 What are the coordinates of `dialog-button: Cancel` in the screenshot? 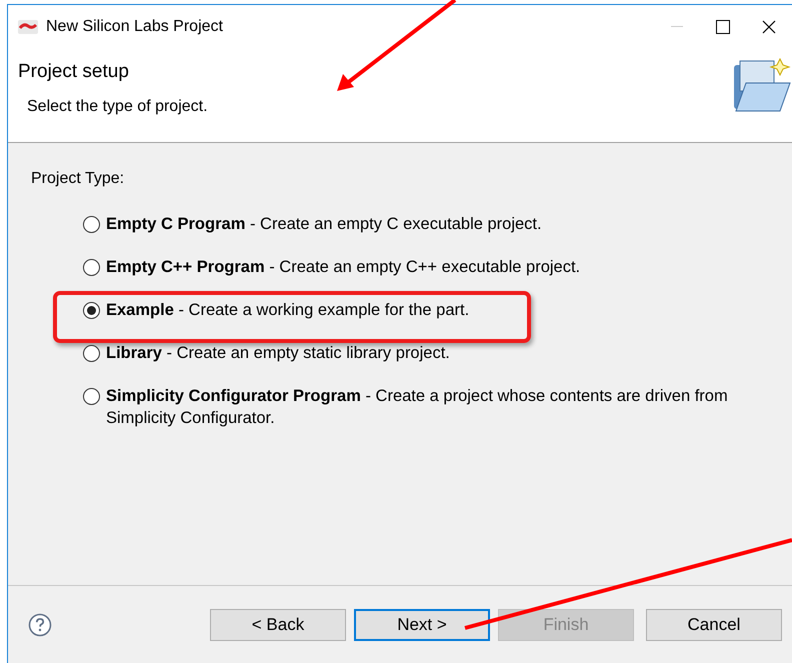 It's located at (714, 624).